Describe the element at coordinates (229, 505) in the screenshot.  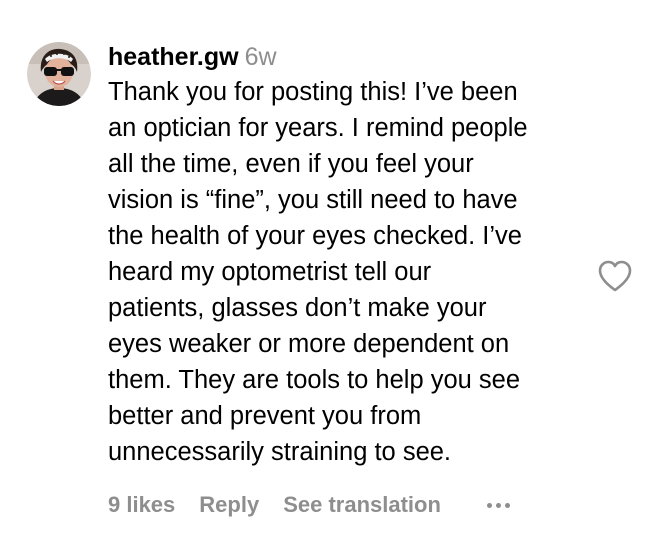
I see `reply-button: Reply` at that location.